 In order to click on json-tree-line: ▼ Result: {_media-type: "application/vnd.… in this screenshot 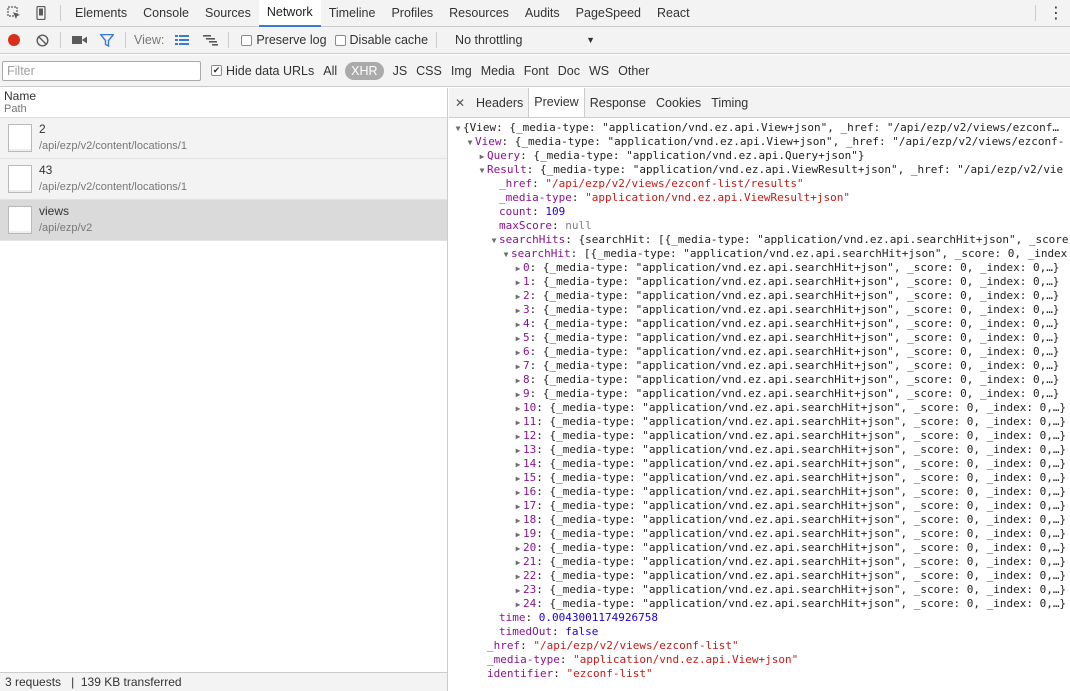, I will do `click(759, 170)`.